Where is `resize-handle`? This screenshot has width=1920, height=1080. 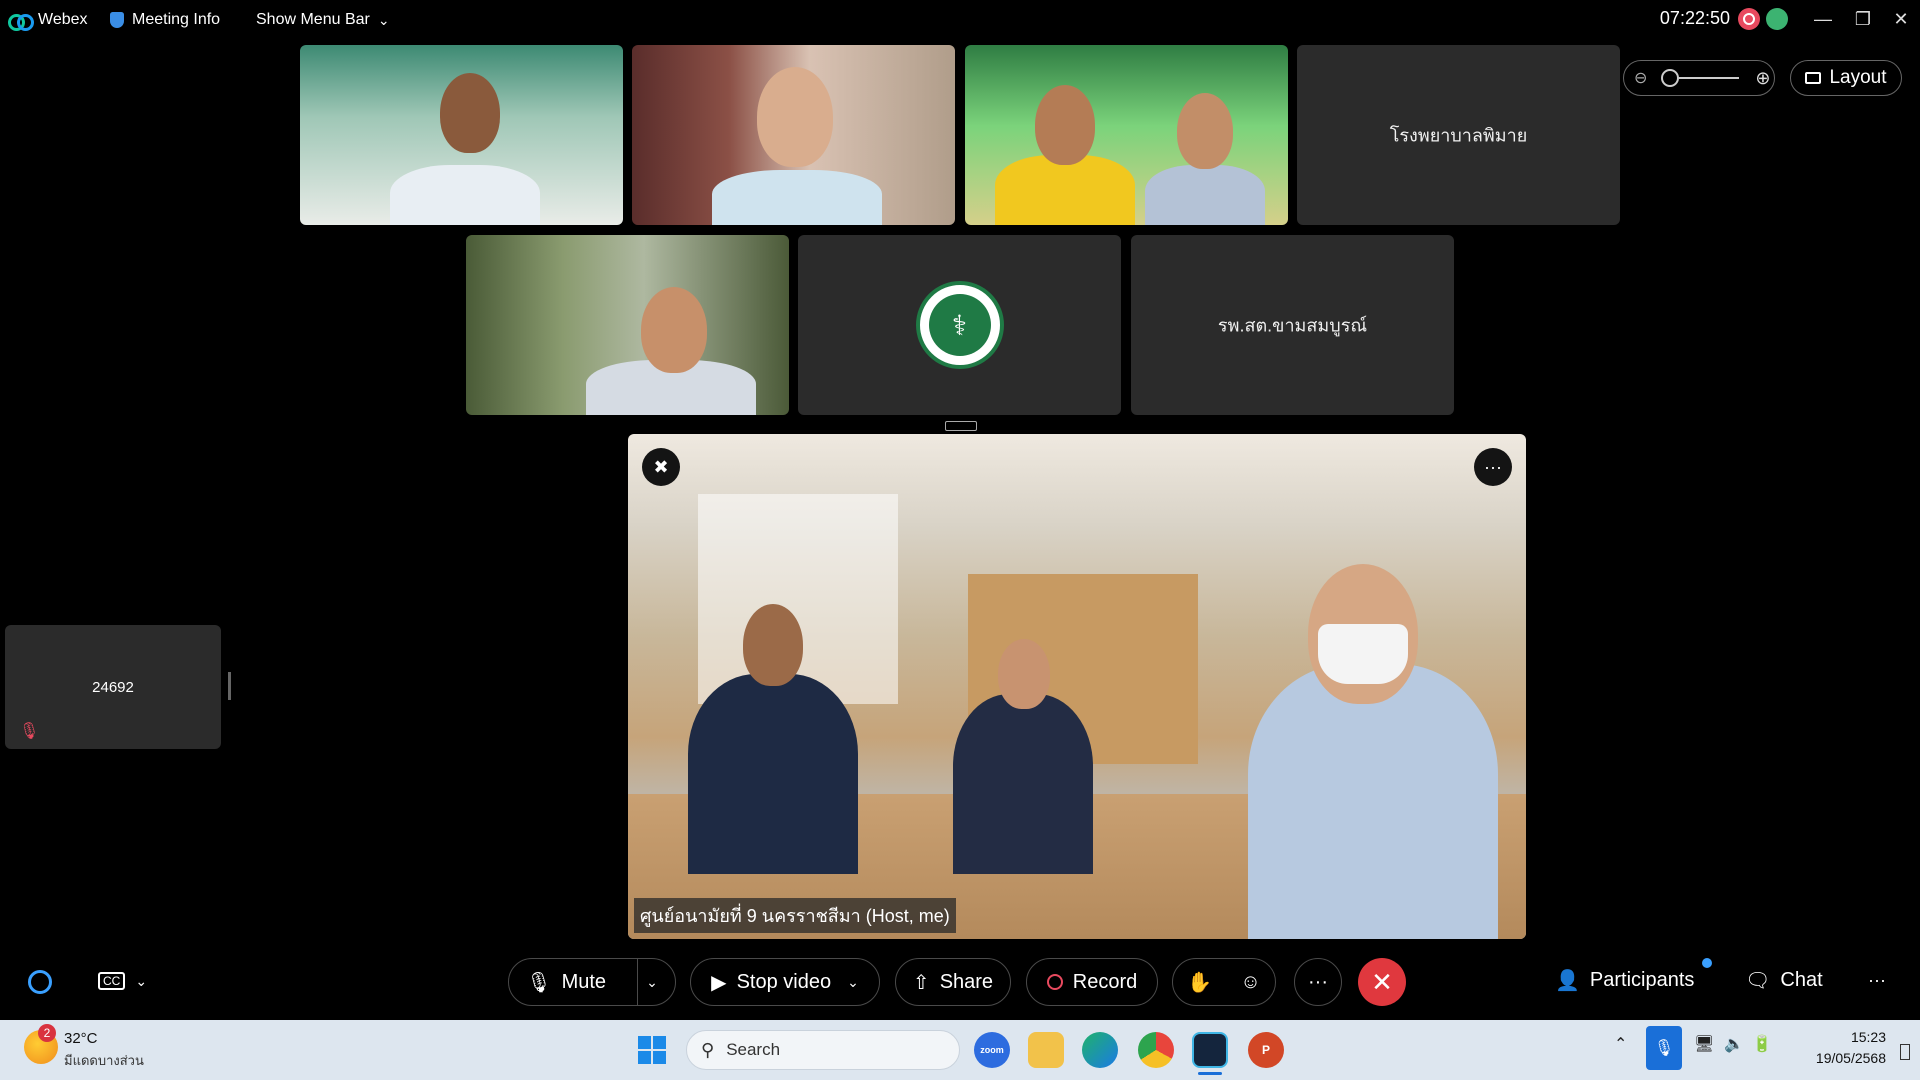 resize-handle is located at coordinates (961, 426).